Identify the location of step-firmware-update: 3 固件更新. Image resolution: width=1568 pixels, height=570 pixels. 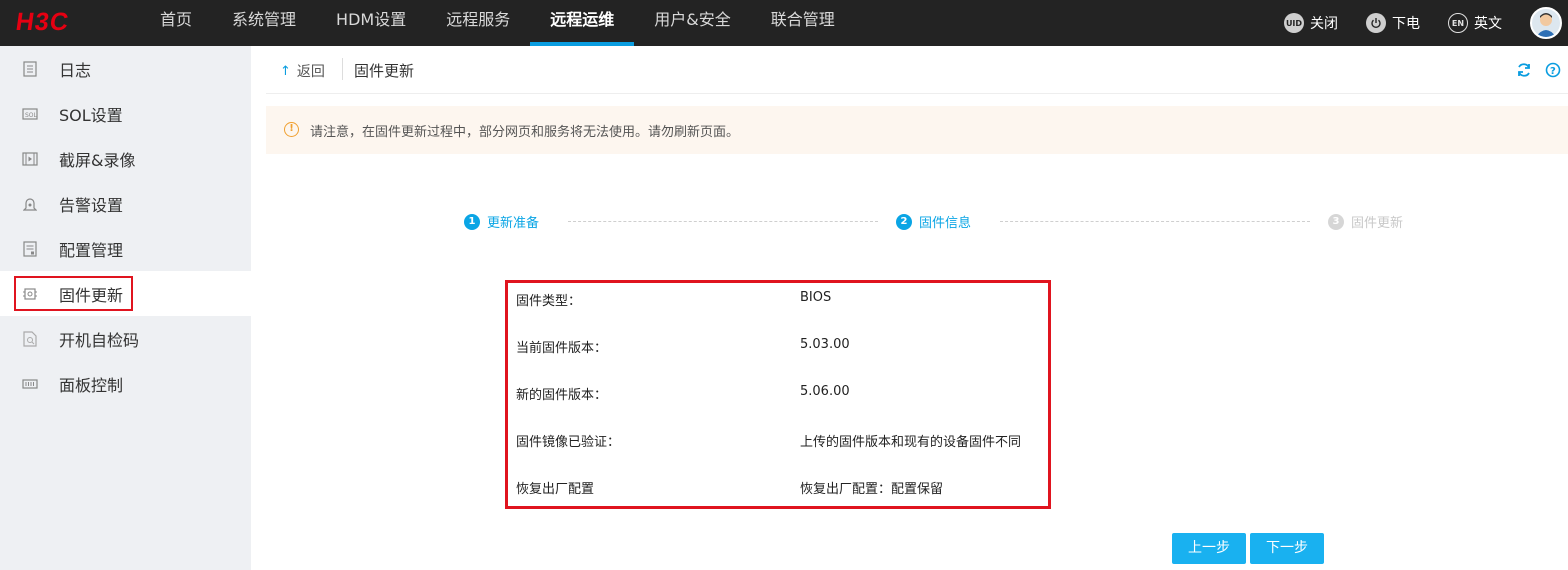
(1365, 221).